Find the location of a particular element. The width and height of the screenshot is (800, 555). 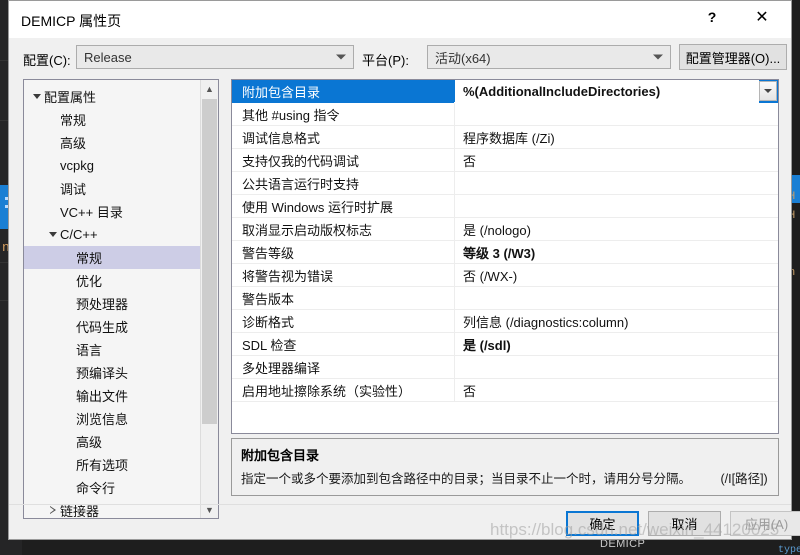

property-row: 将警告视为错误 否 (/WX-) is located at coordinates (505, 275).